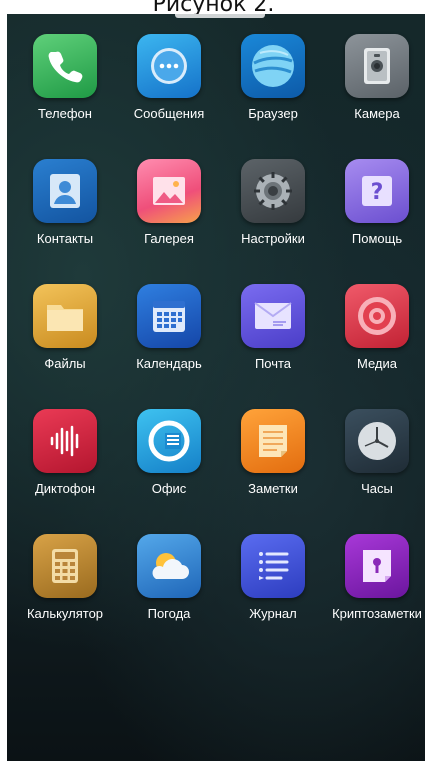 The width and height of the screenshot is (427, 761). Describe the element at coordinates (65, 488) in the screenshot. I see `app-label: Диктофон` at that location.